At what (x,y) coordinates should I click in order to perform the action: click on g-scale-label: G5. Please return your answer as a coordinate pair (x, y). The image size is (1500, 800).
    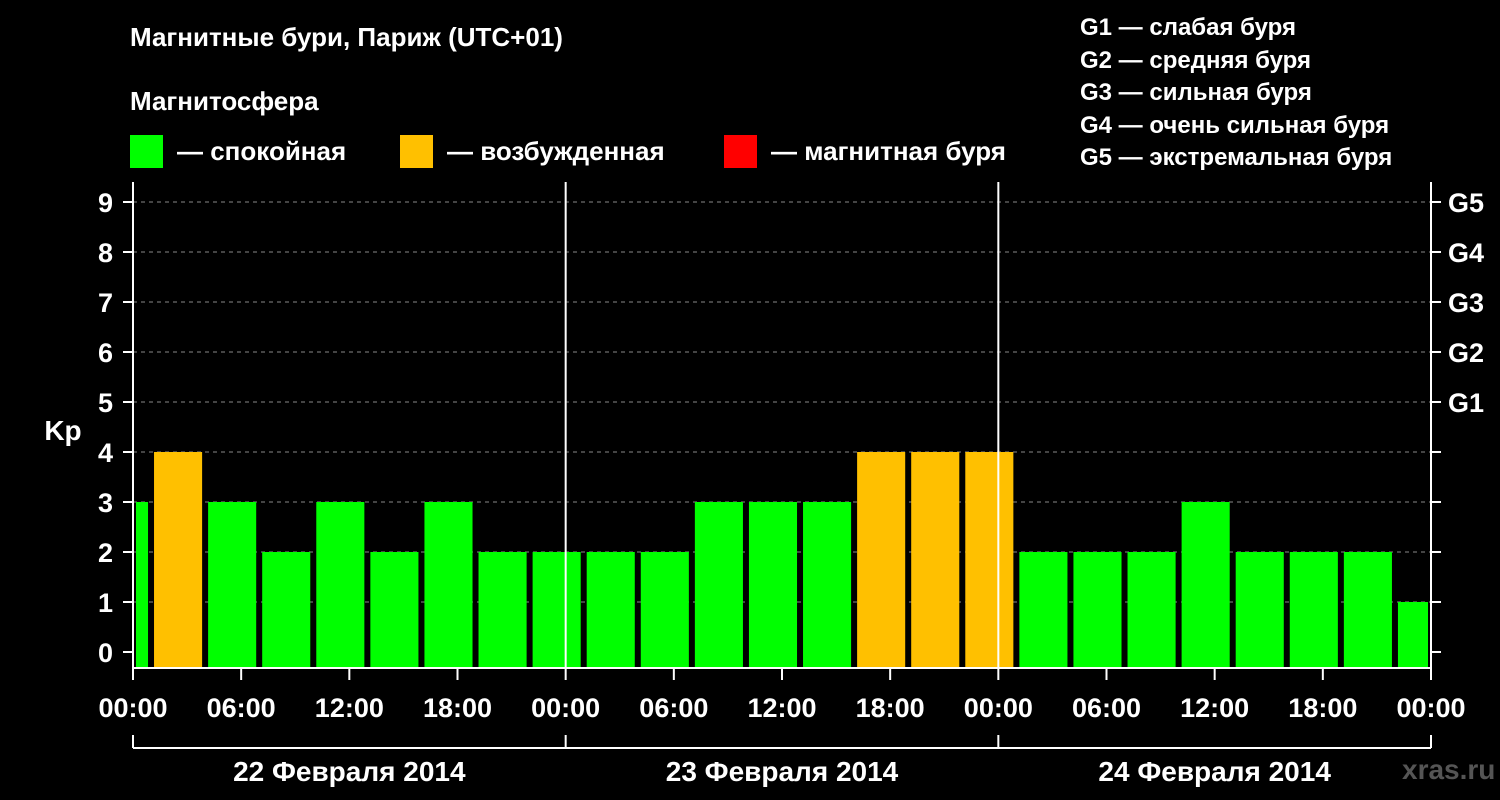
    Looking at the image, I should click on (1466, 203).